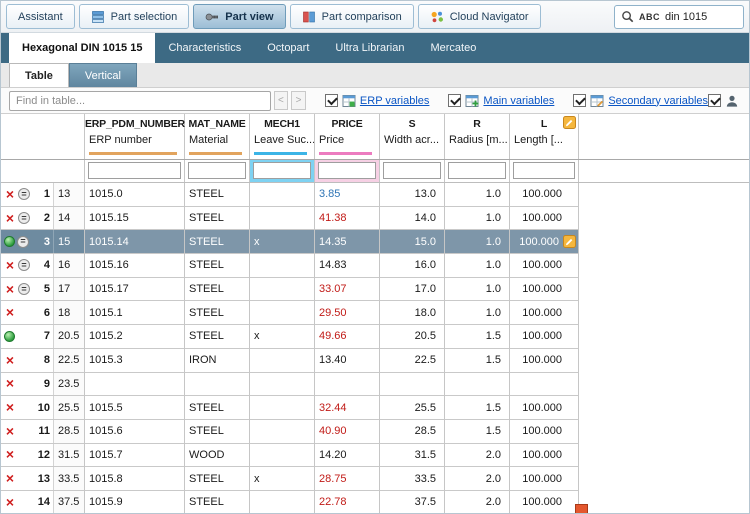  I want to click on cell-price: 13.40, so click(347, 360).